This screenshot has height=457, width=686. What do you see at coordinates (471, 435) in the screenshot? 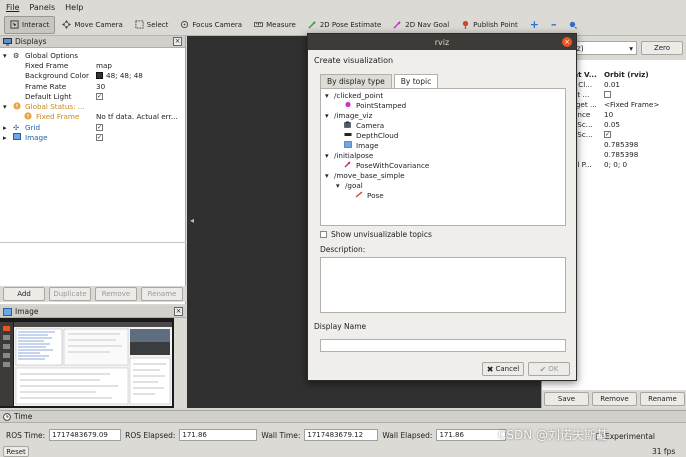
I see `wall-elapsed-field: 171.86` at bounding box center [471, 435].